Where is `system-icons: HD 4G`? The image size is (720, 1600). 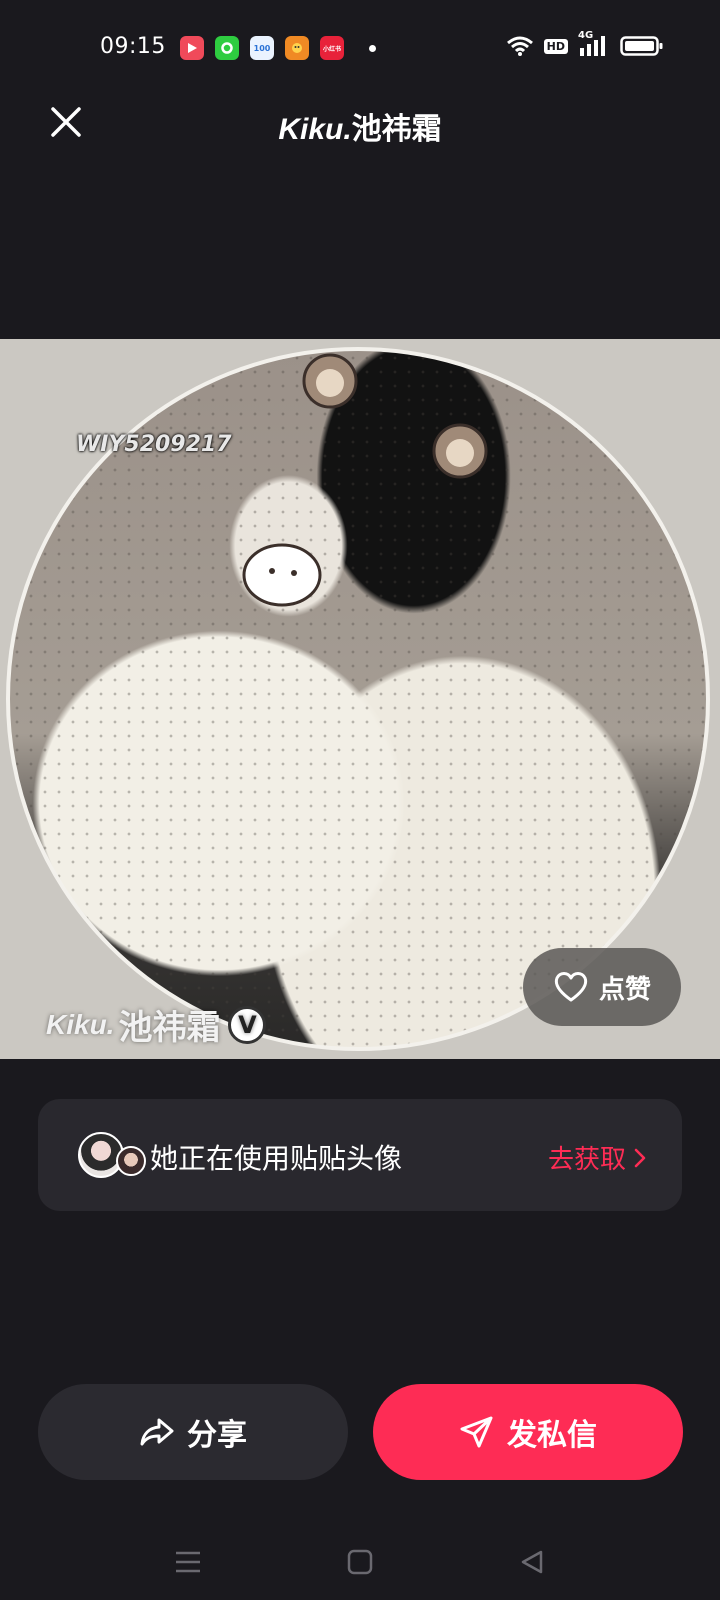 system-icons: HD 4G is located at coordinates (585, 44).